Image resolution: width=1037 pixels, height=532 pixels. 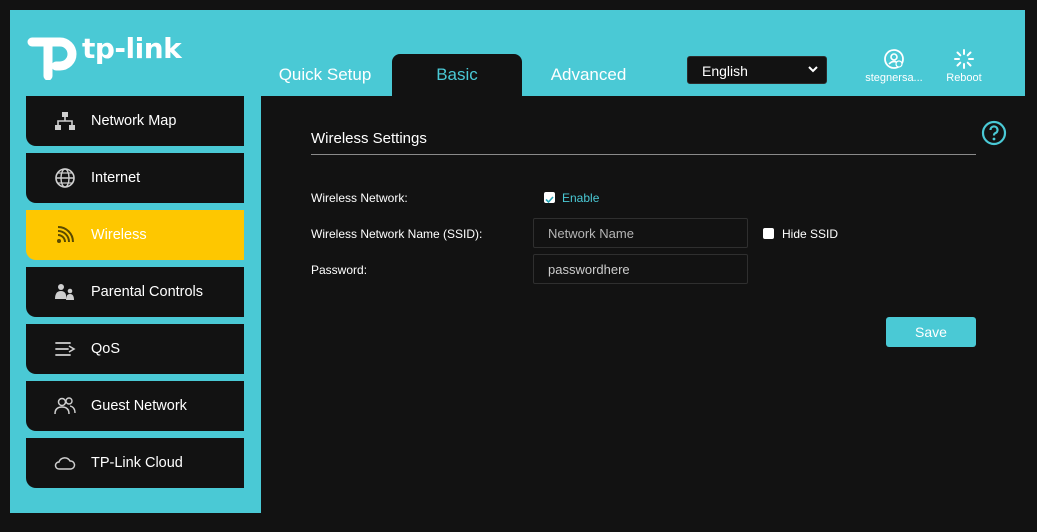 I want to click on sidebar-item-tp-link-cloud: TP-Link Cloud, so click(x=135, y=463).